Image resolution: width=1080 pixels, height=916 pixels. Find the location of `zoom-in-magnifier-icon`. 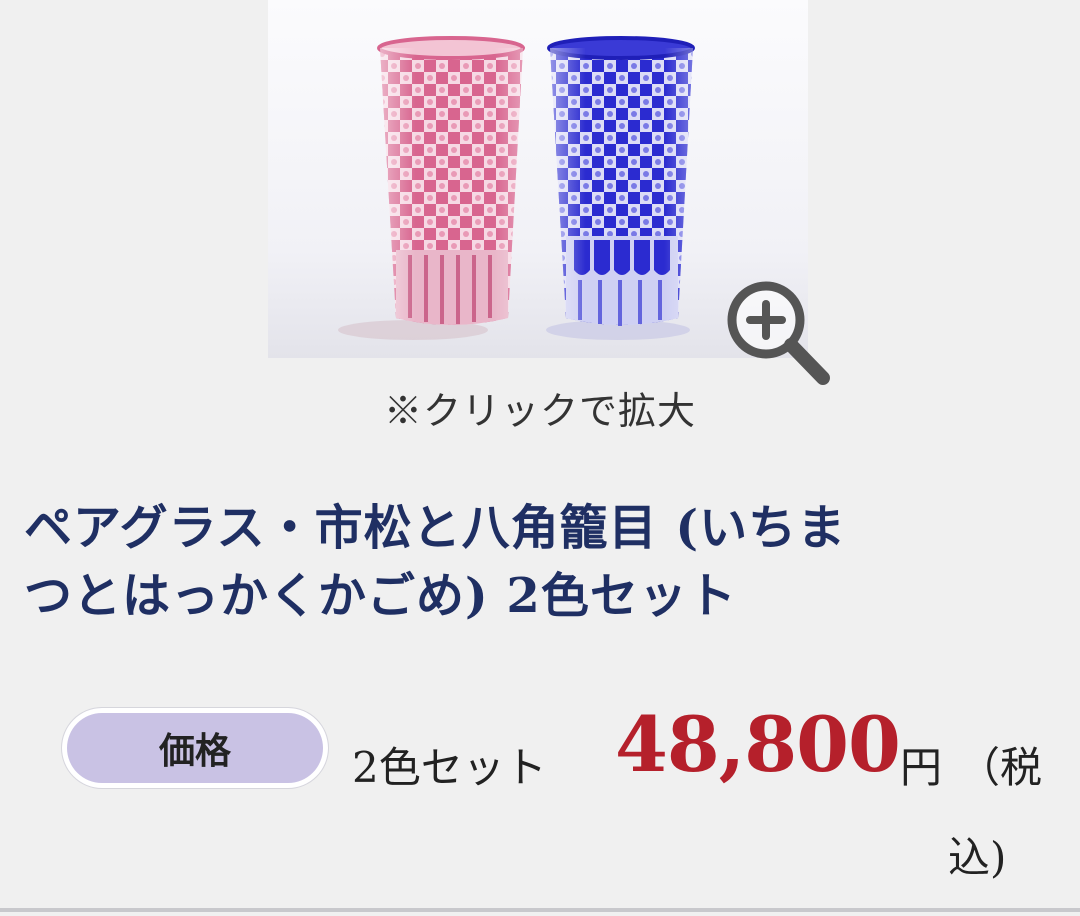

zoom-in-magnifier-icon is located at coordinates (778, 333).